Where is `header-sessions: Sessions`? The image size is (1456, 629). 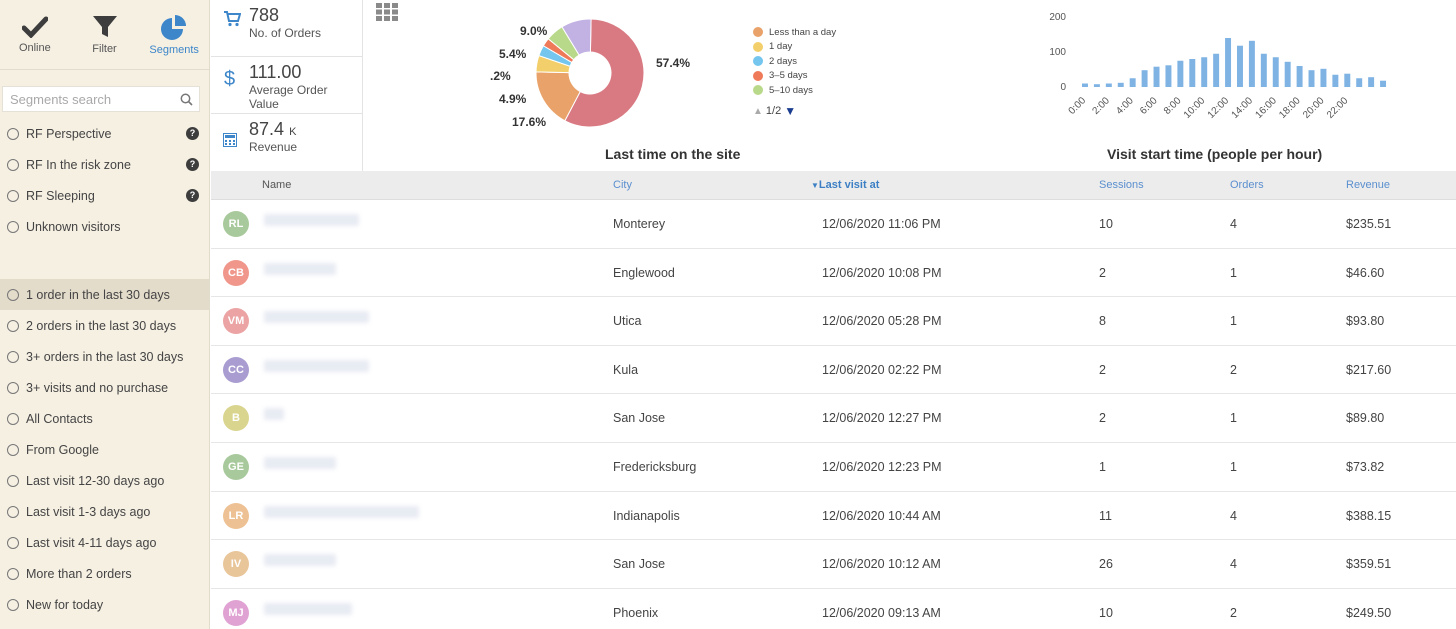 header-sessions: Sessions is located at coordinates (1121, 185).